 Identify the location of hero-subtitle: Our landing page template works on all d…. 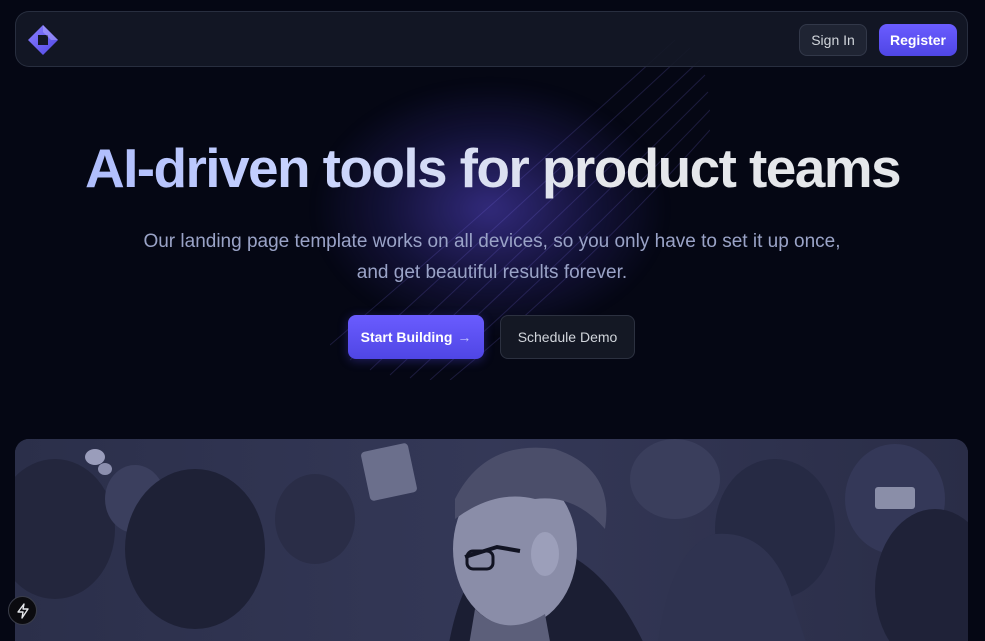
(492, 257).